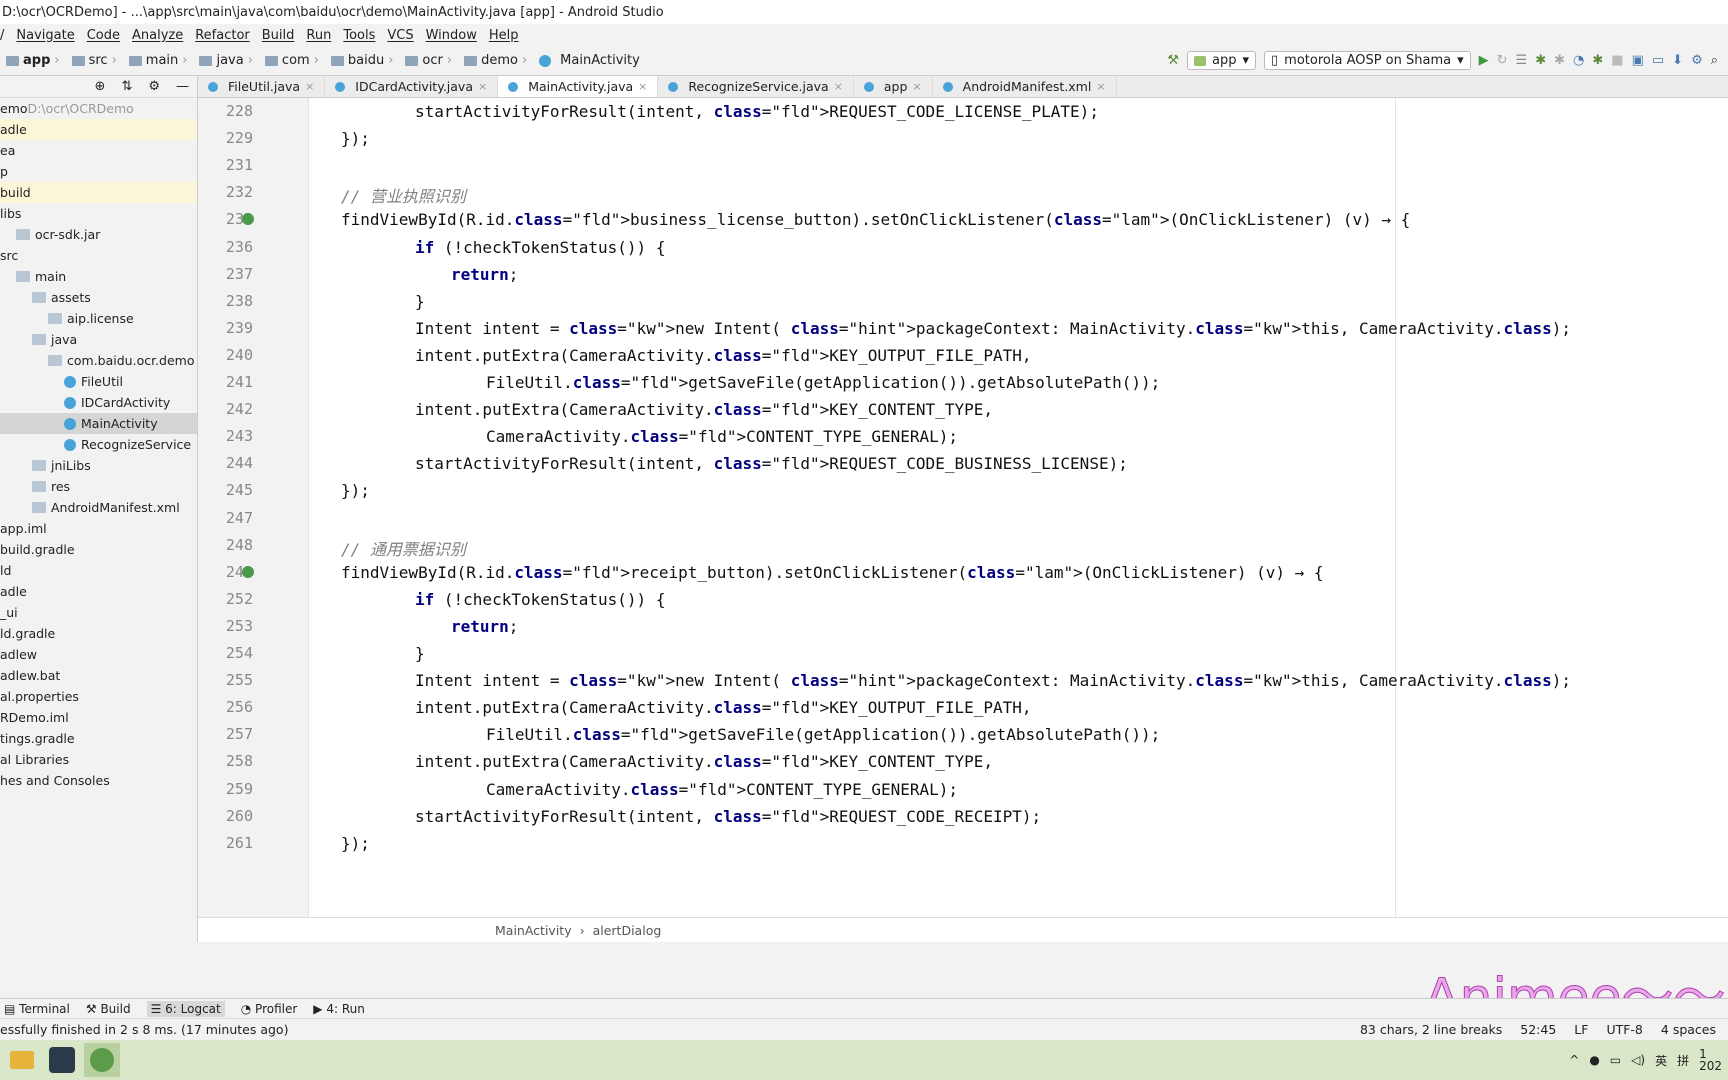 The width and height of the screenshot is (1728, 1080). Describe the element at coordinates (98, 171) in the screenshot. I see `tree-item: p` at that location.